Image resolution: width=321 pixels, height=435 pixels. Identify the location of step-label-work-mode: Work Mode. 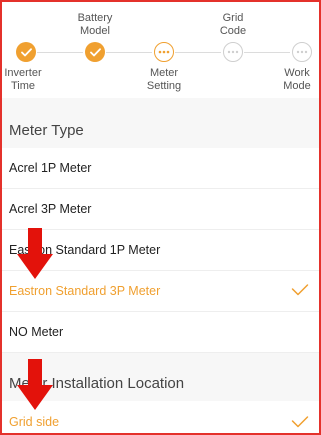
(297, 80).